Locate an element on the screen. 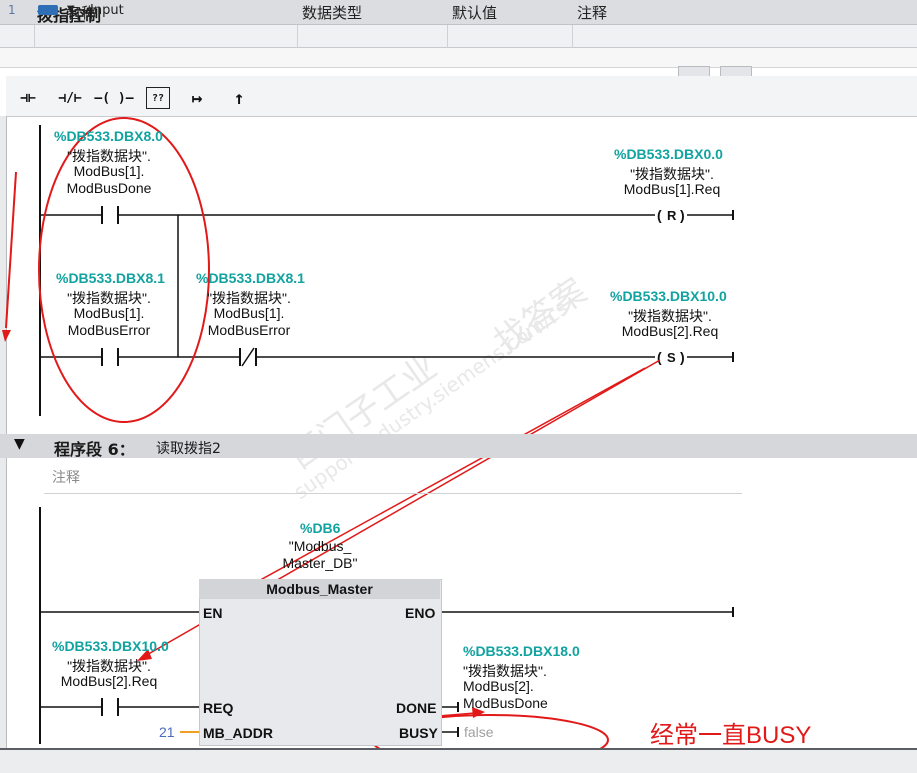  instance-db-address: %DB6 is located at coordinates (320, 528).